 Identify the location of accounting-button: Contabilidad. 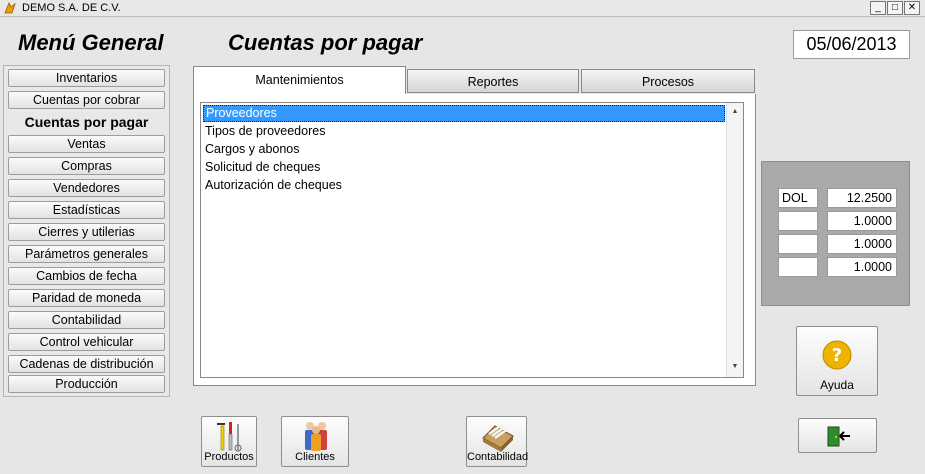
(497, 441).